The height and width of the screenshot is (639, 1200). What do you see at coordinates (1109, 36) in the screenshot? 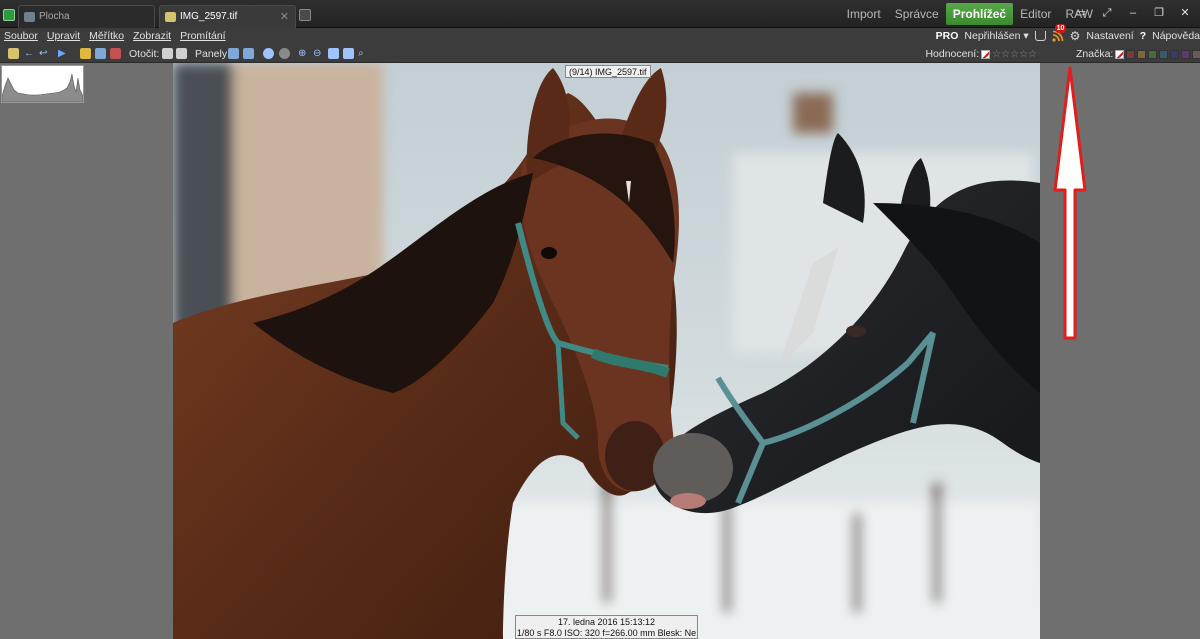
I see `settings-link: Nastavení` at bounding box center [1109, 36].